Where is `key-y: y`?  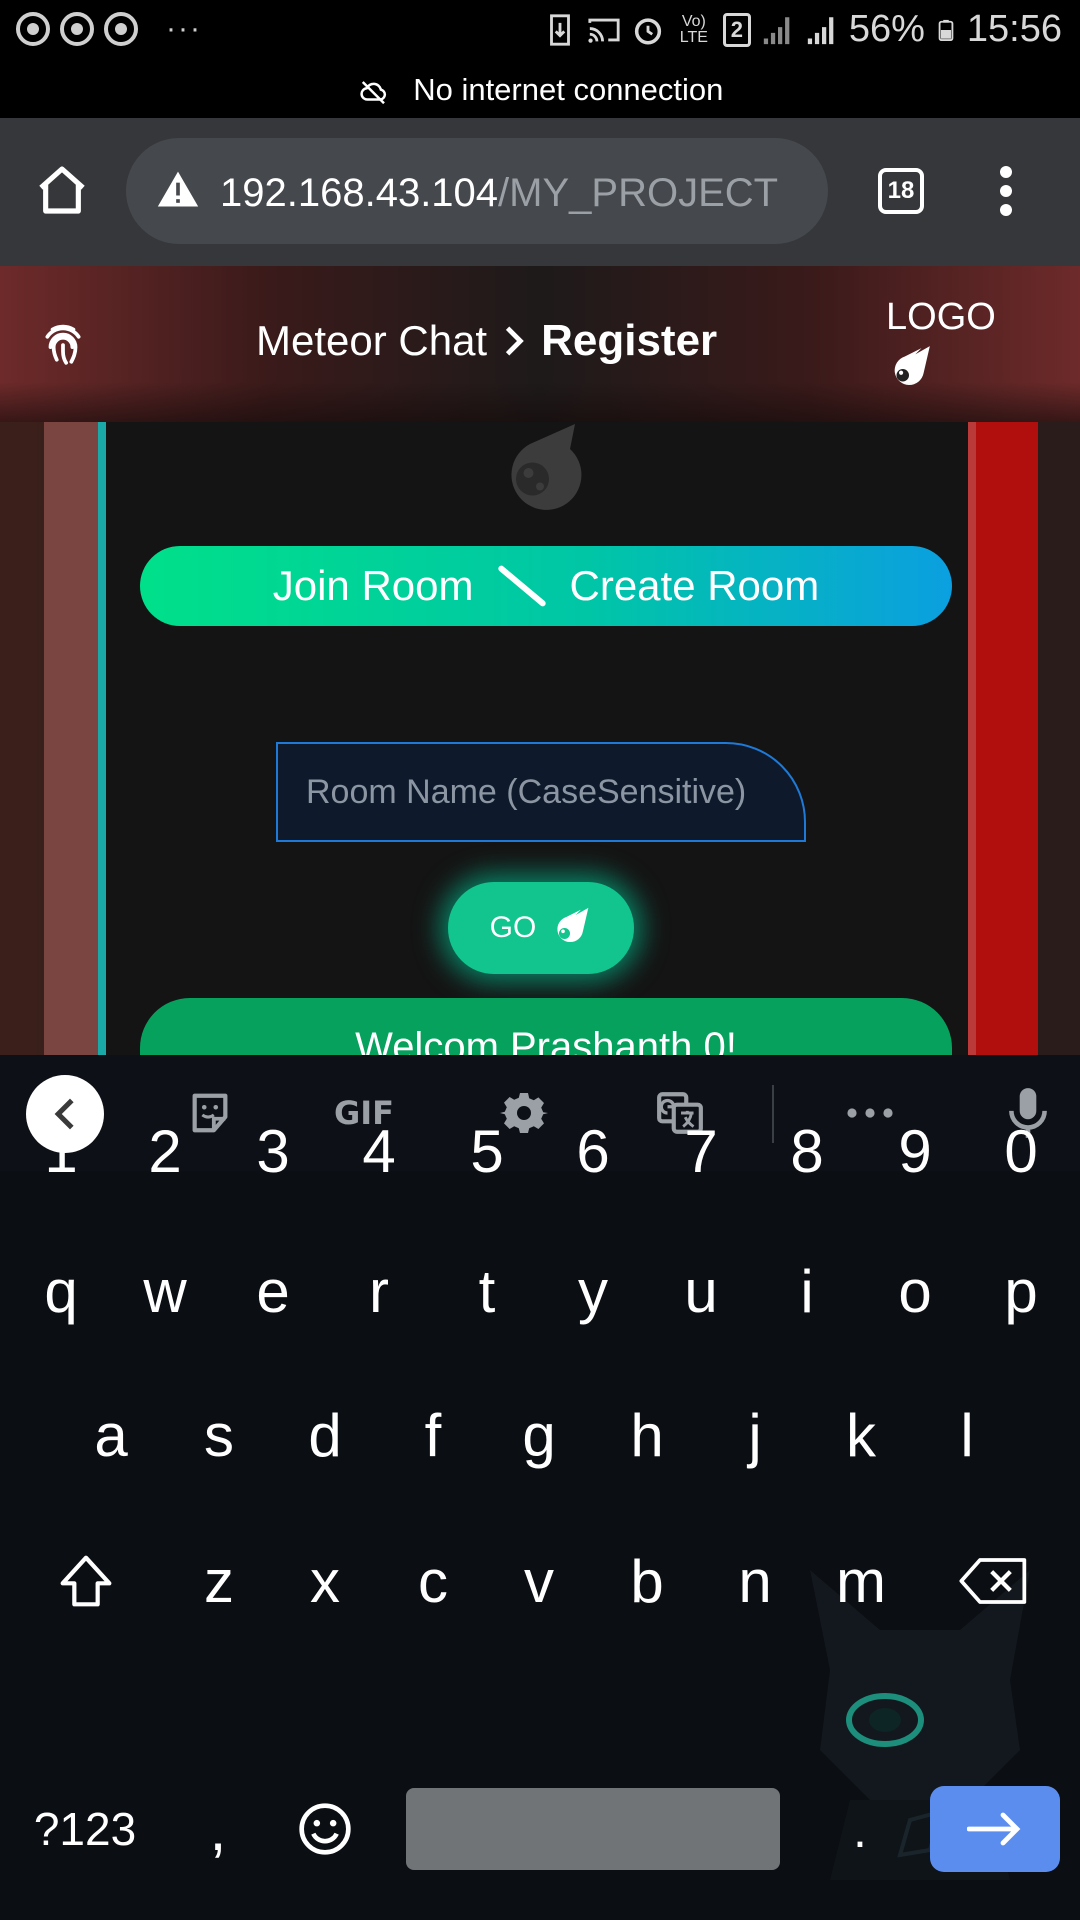
key-y: y is located at coordinates (593, 1291).